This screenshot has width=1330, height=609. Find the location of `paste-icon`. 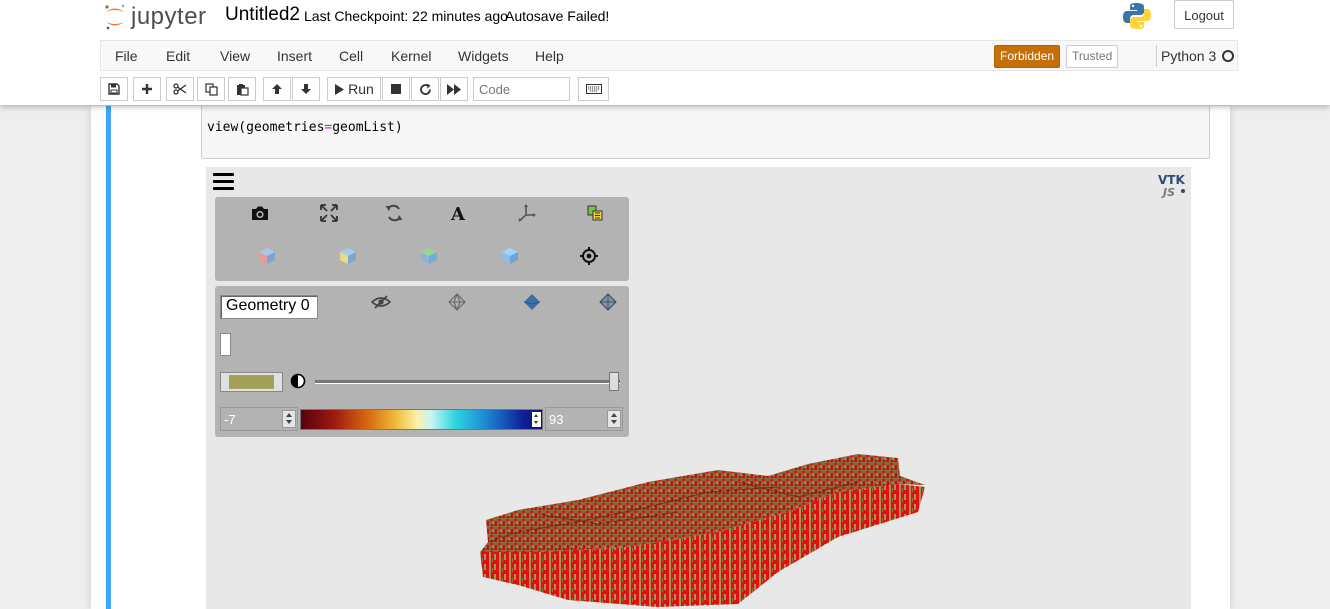

paste-icon is located at coordinates (242, 89).